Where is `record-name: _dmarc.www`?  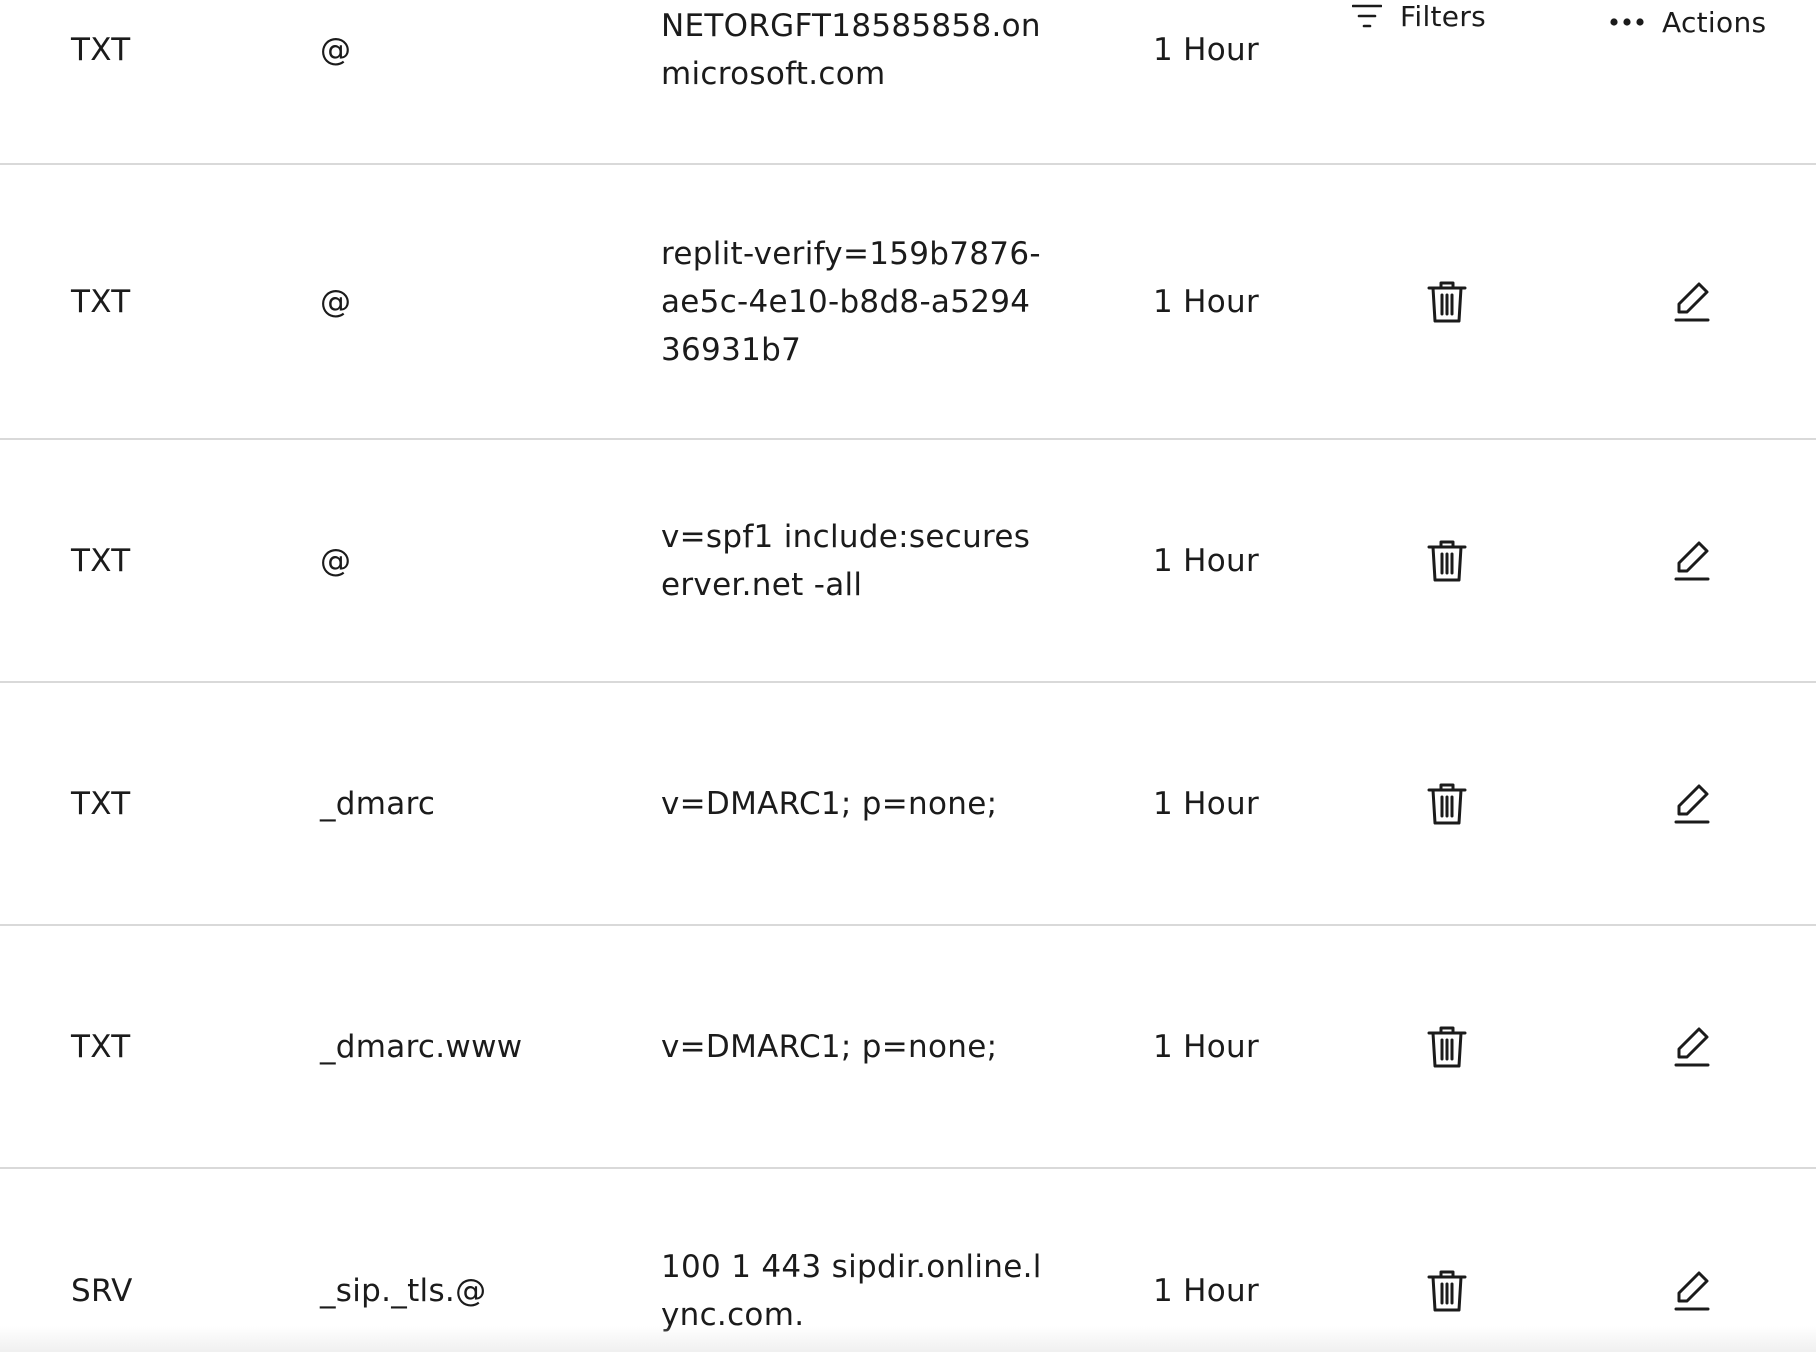 record-name: _dmarc.www is located at coordinates (421, 1046).